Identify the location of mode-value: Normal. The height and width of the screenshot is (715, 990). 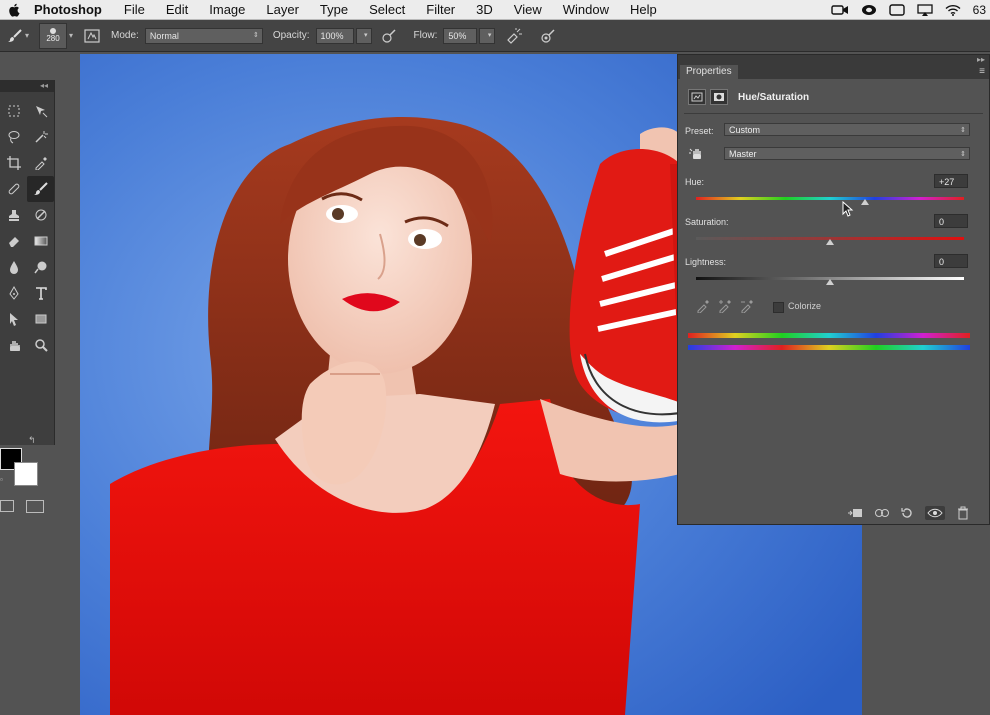
(164, 35).